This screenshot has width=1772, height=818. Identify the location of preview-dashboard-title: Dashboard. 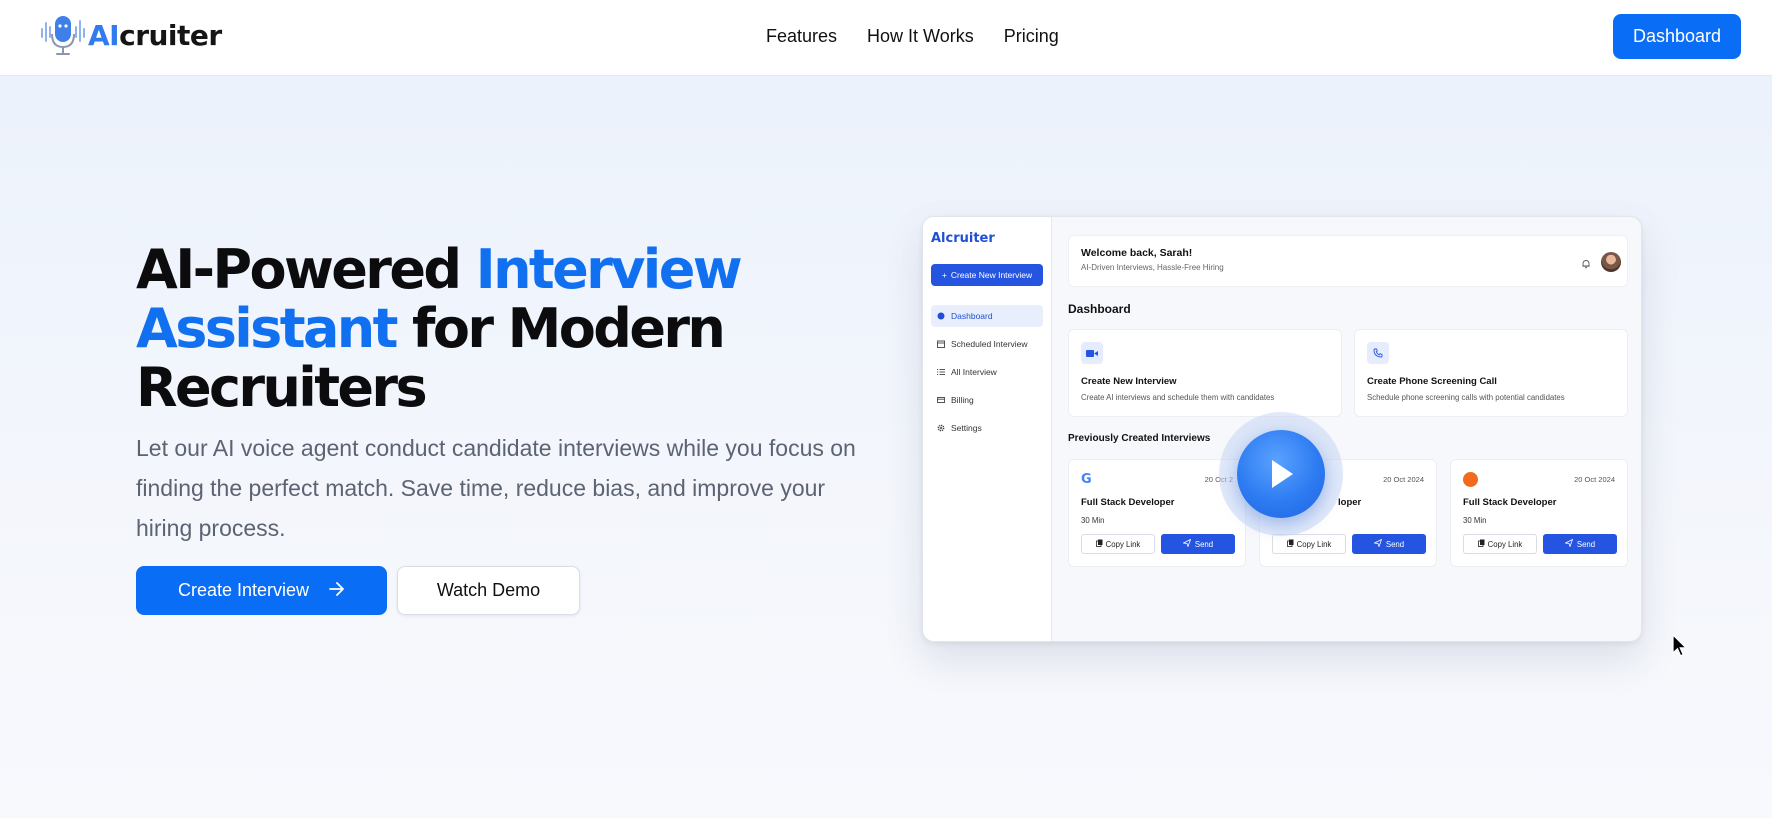
(1099, 309).